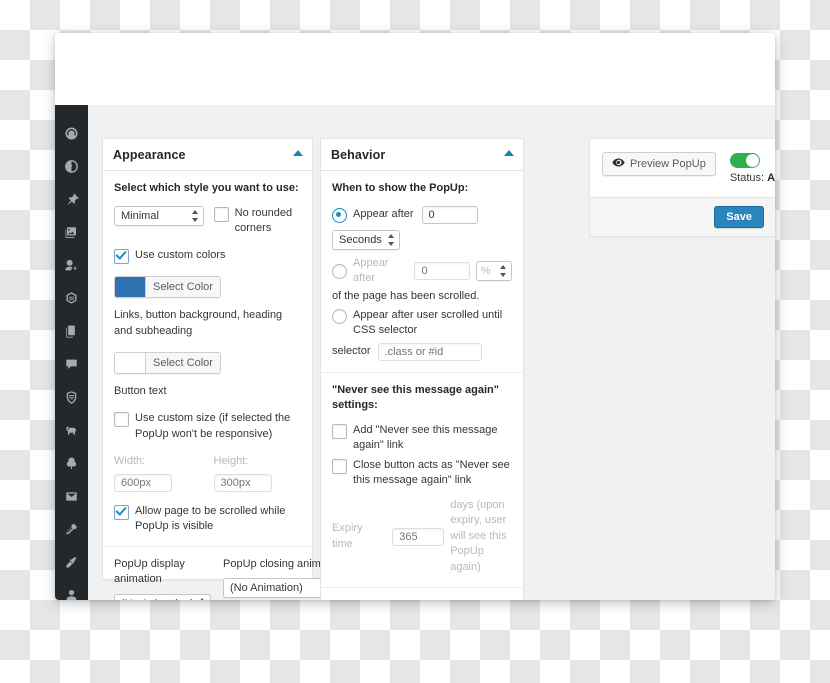 The width and height of the screenshot is (830, 683). I want to click on sidebar-item-animal, so click(71, 430).